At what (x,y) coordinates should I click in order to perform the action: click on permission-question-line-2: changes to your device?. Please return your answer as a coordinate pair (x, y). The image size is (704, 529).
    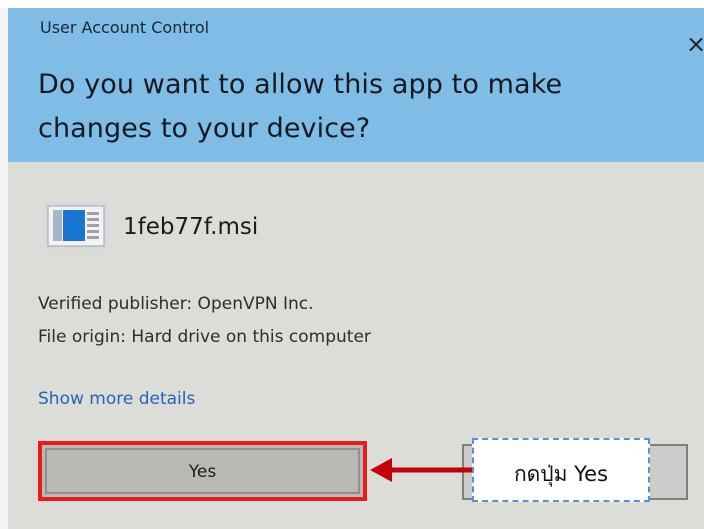
    Looking at the image, I should click on (204, 128).